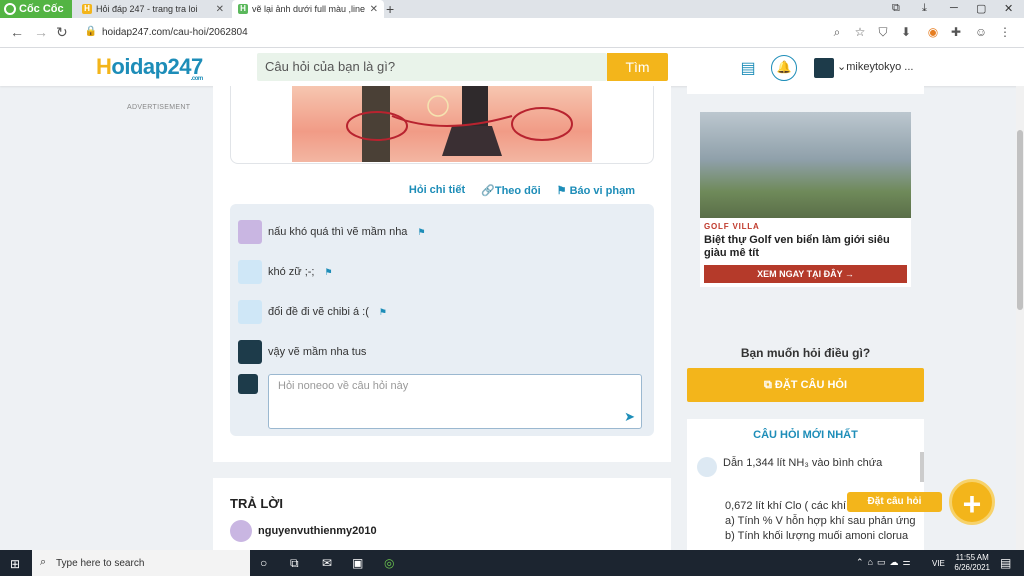  What do you see at coordinates (41, 9) in the screenshot?
I see `browser-brand-label: Cốc Cốc` at bounding box center [41, 9].